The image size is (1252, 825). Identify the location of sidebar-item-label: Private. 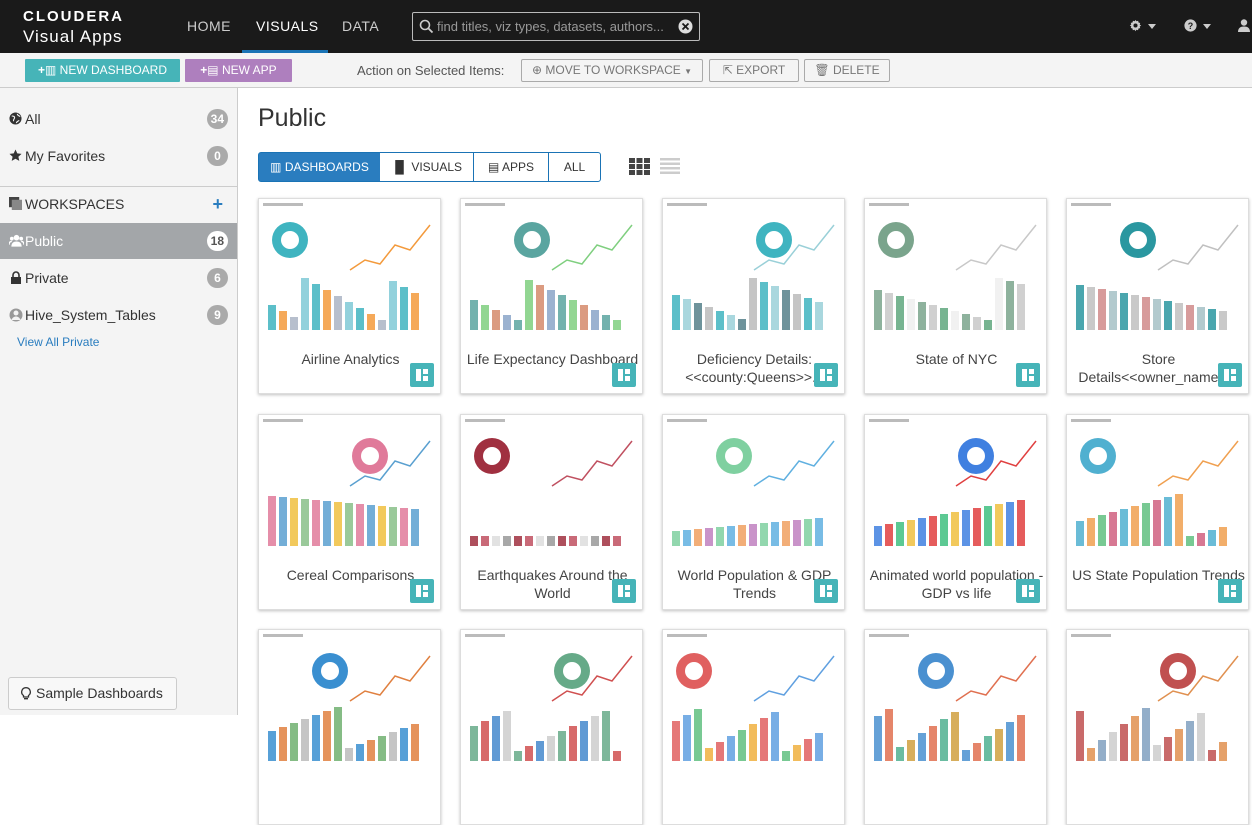
(47, 278).